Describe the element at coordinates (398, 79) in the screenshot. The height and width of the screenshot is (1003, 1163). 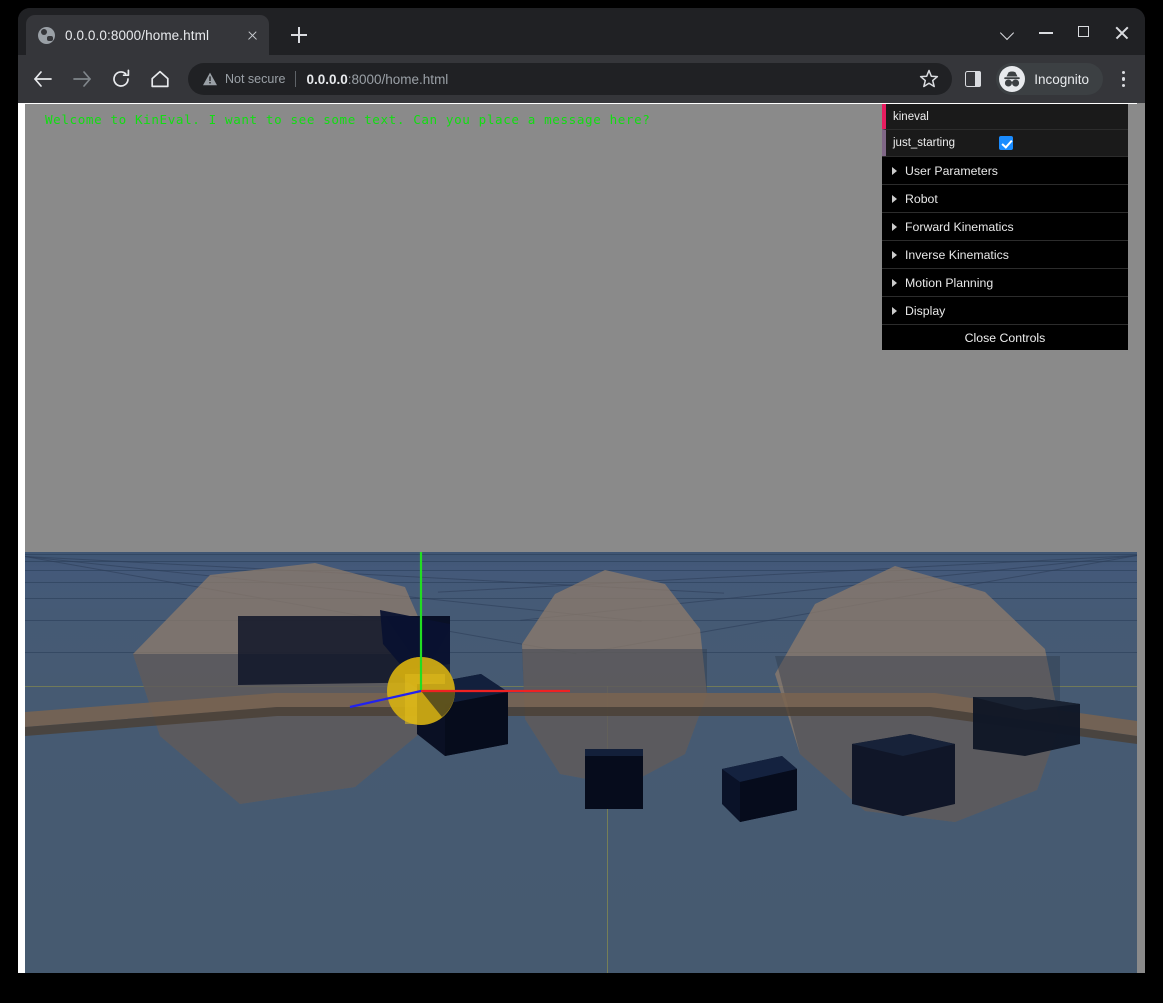
I see `url-path: :8000/home.html` at that location.